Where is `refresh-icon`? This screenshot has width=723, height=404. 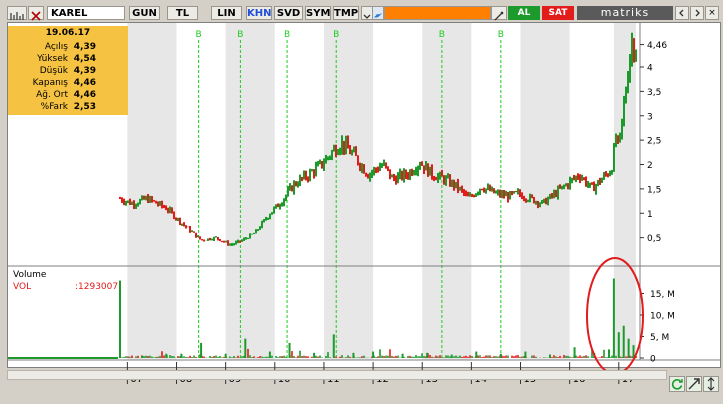
refresh-icon is located at coordinates (677, 384).